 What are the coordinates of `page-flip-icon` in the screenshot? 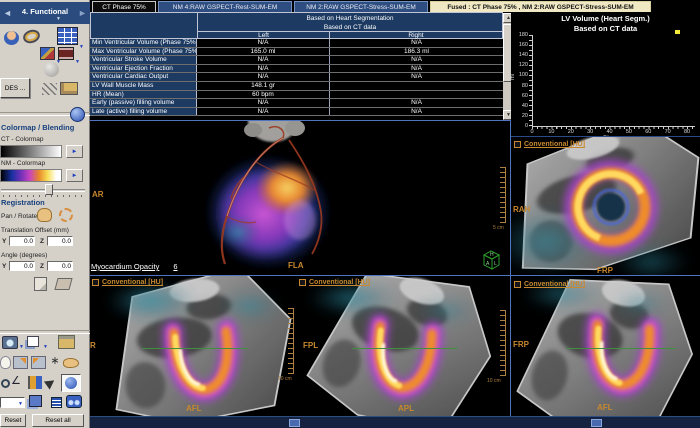 It's located at (40, 284).